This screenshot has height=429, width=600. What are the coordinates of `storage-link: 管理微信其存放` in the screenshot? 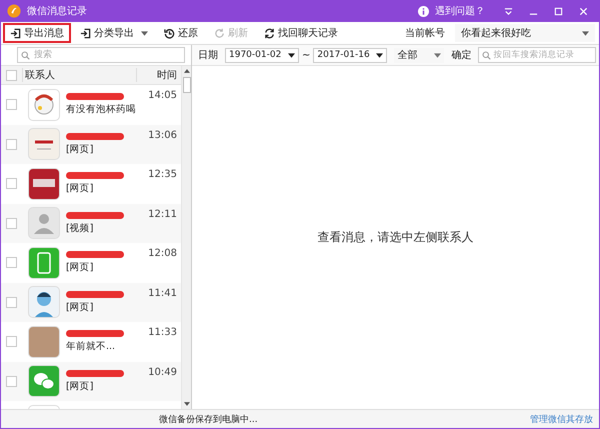 It's located at (561, 419).